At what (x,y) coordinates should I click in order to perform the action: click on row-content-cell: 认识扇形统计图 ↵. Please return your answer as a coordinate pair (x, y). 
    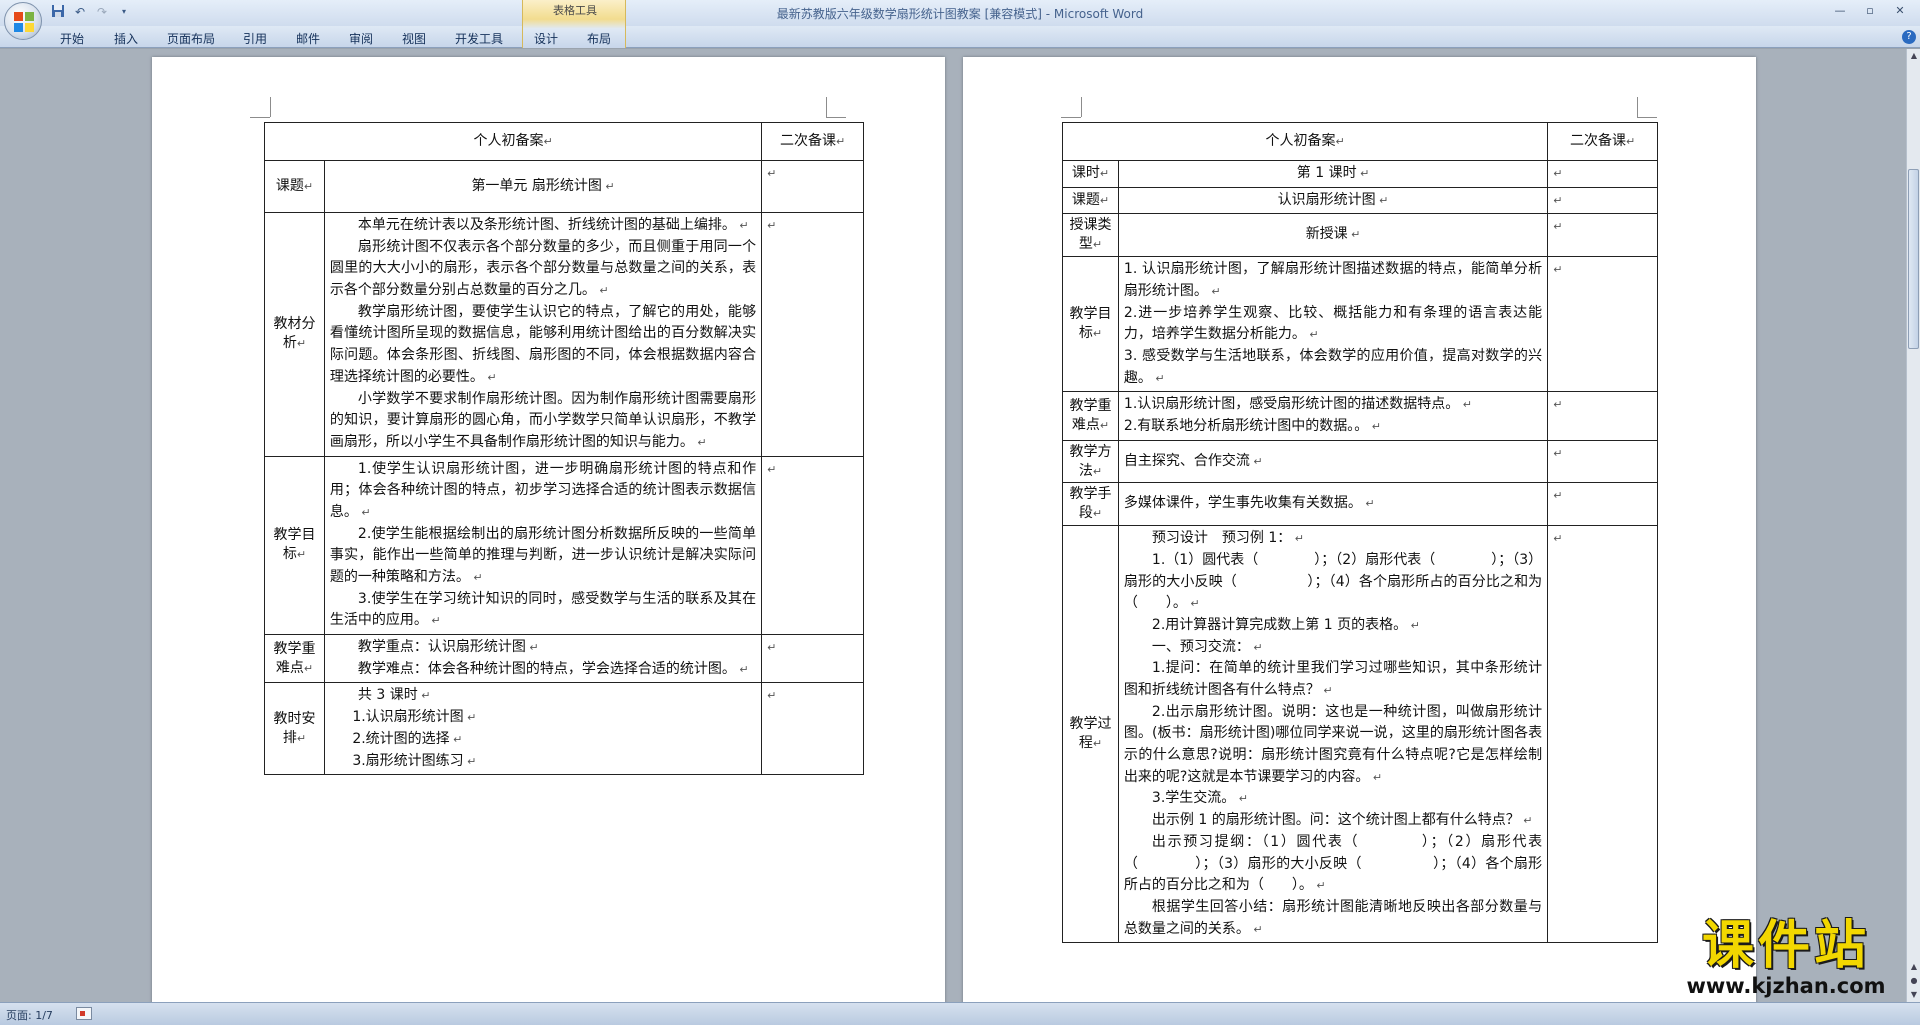
    Looking at the image, I should click on (1333, 200).